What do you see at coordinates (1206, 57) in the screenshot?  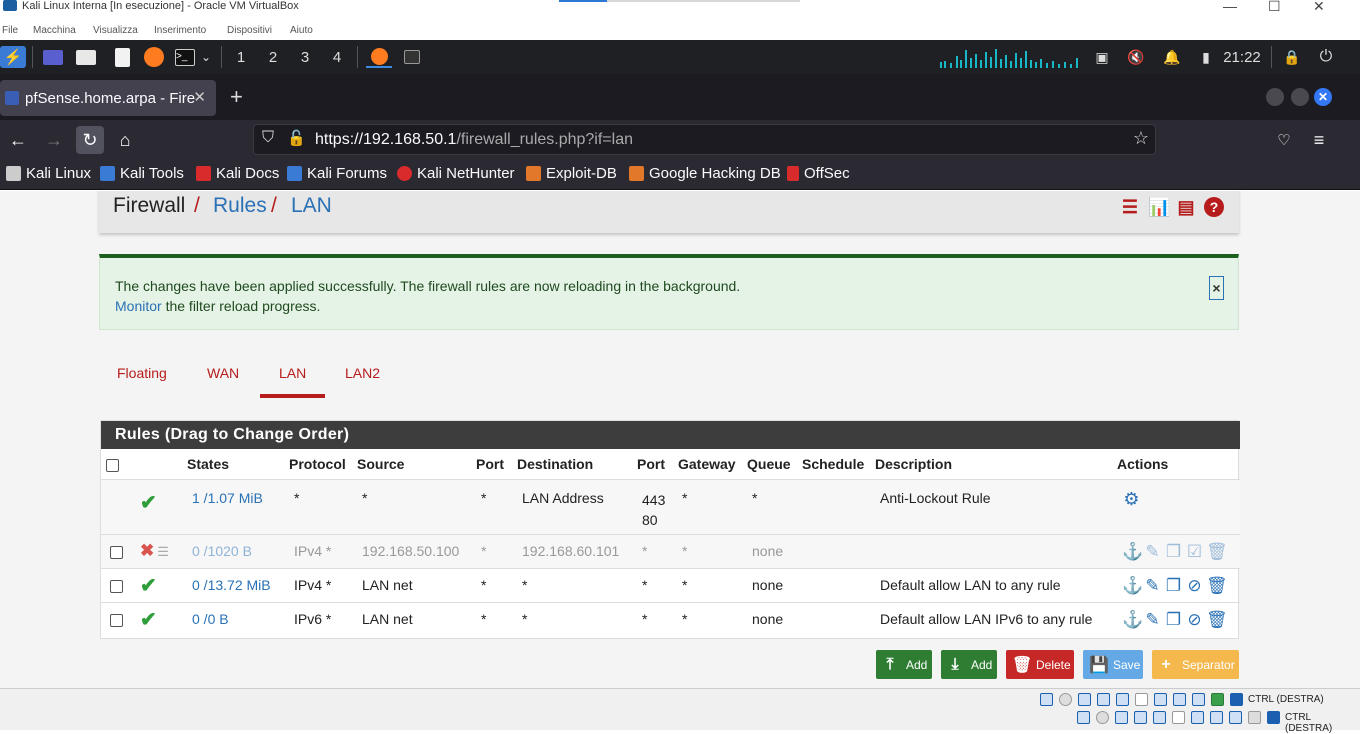 I see `battery-icon: ▮` at bounding box center [1206, 57].